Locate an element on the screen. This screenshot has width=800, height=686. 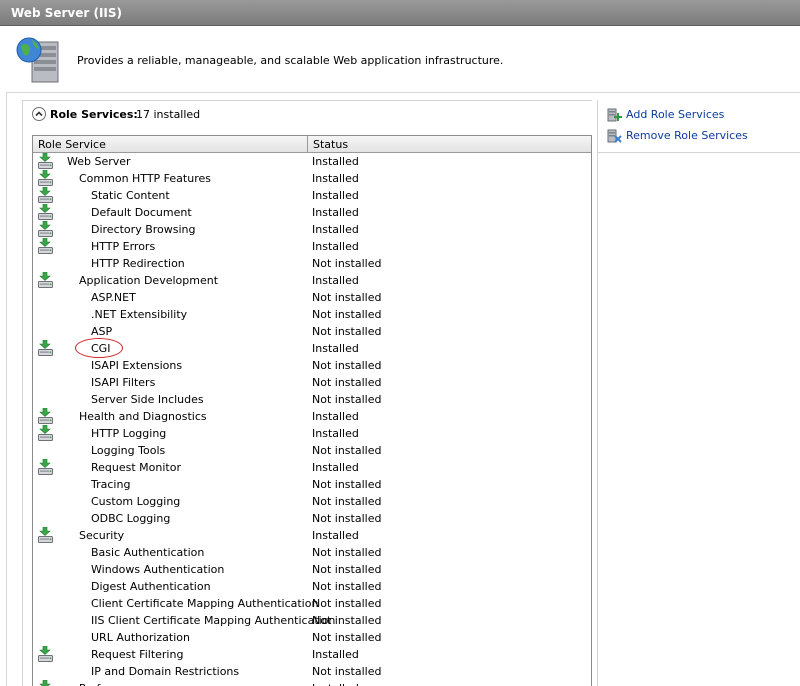
role-service-row: Performance Installed is located at coordinates (312, 682).